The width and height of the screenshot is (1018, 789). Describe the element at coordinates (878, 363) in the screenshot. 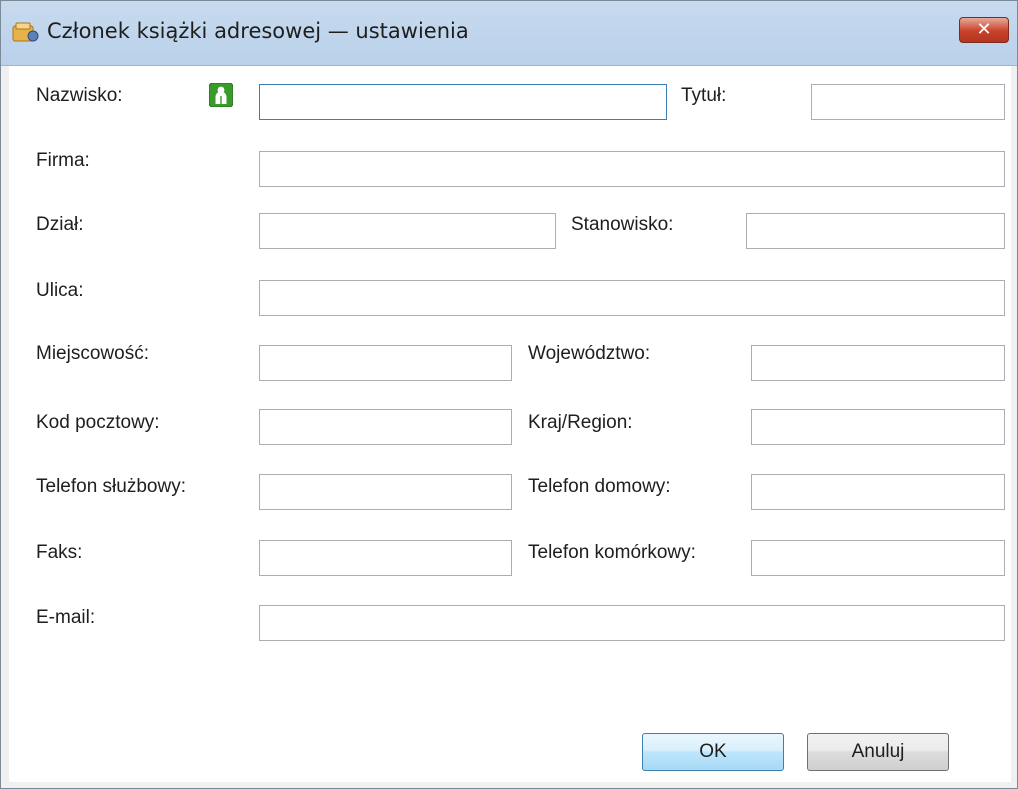

I see `province-input` at that location.